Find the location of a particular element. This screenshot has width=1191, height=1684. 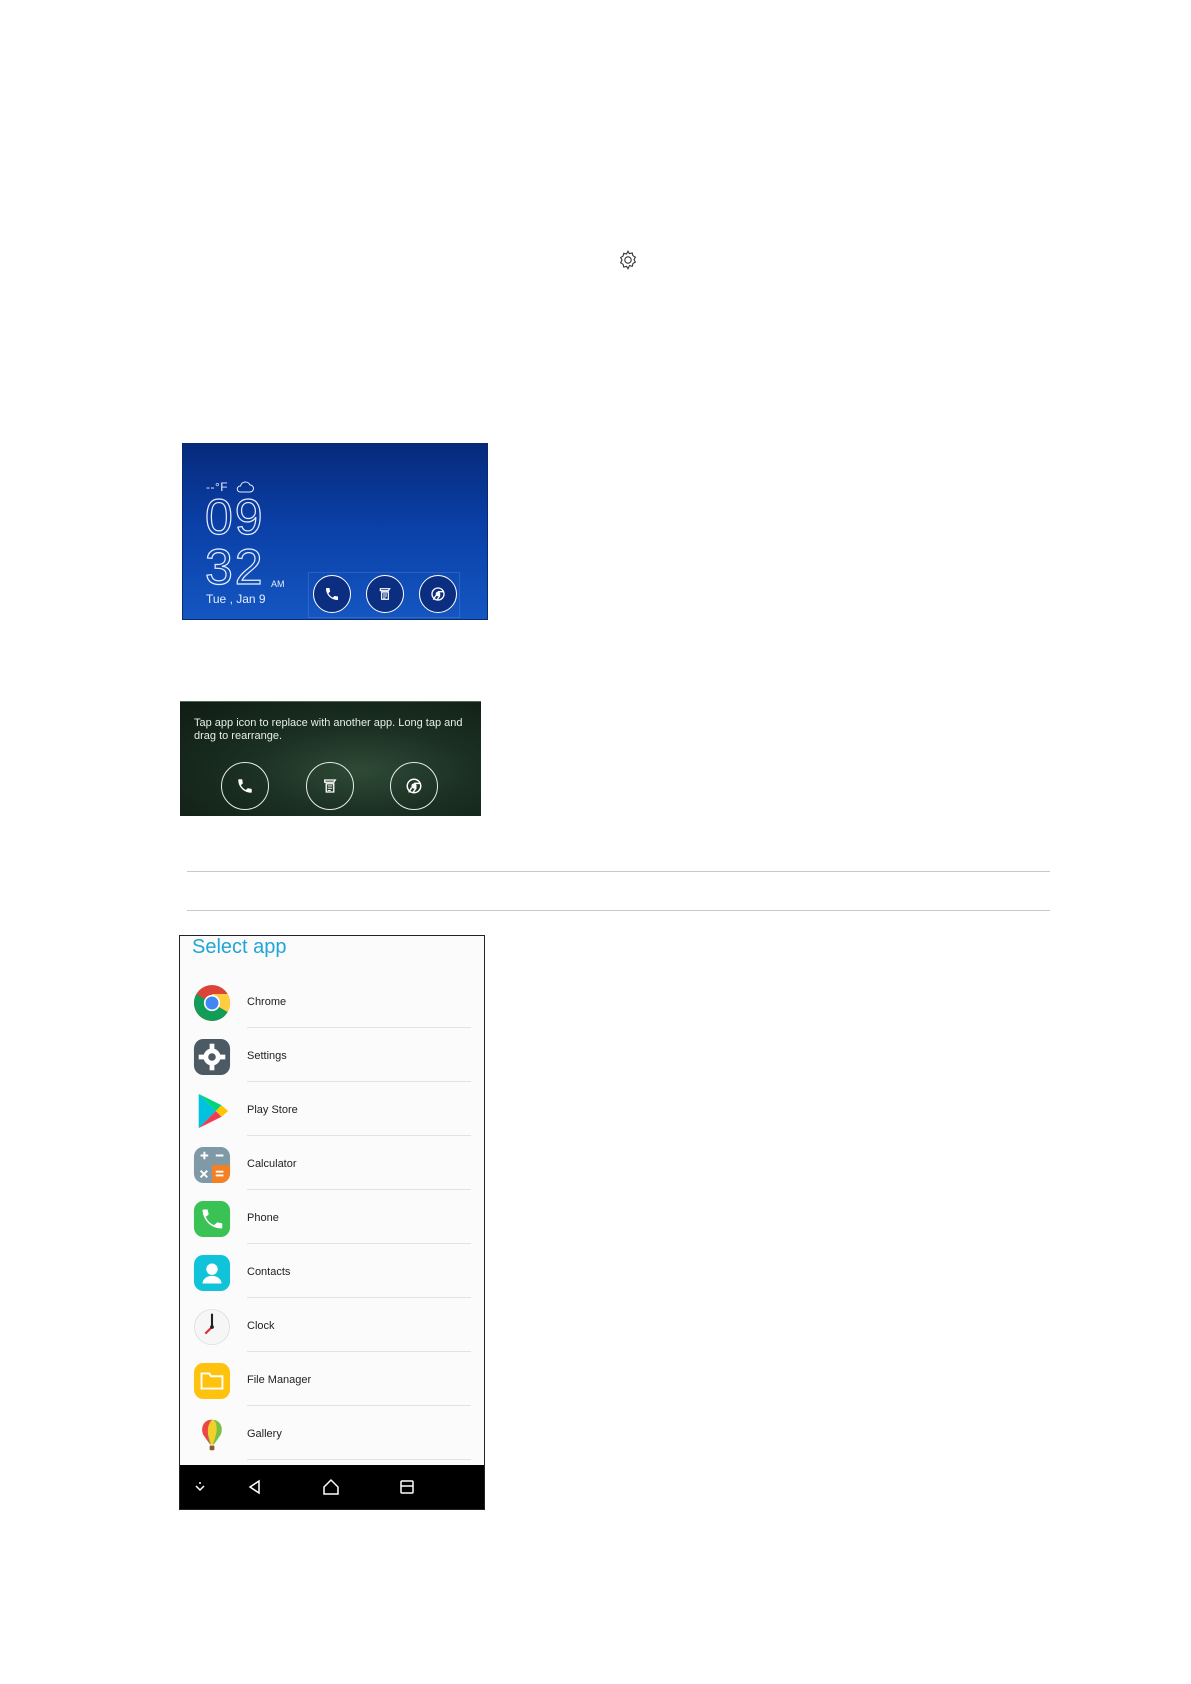

lock-screen-screenshot: --°F 09 32 AM Tue , Jan 9 is located at coordinates (335, 531).